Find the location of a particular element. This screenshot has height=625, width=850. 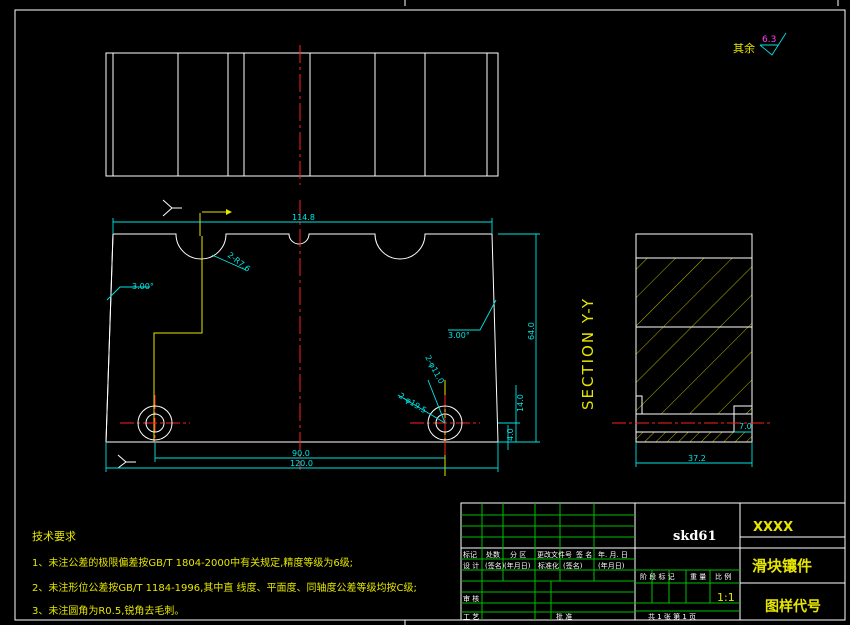

roughness-label: 其余 is located at coordinates (744, 48).